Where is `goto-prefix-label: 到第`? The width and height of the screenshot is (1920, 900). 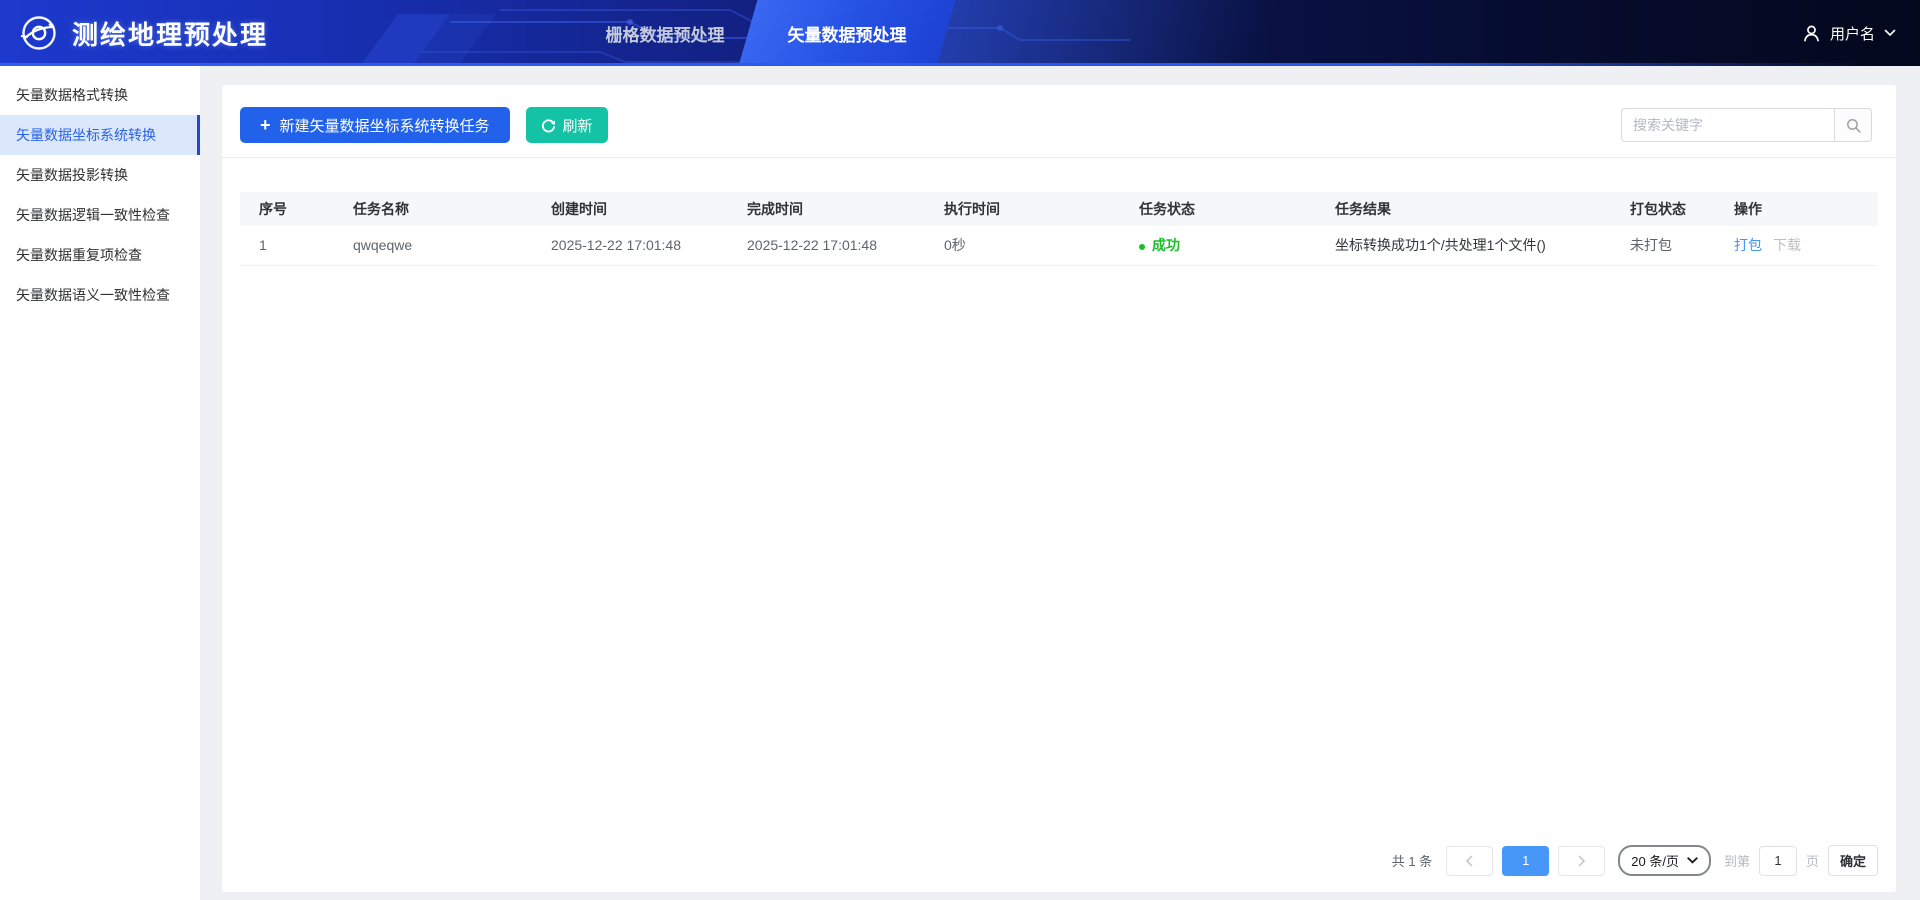
goto-prefix-label: 到第 is located at coordinates (1736, 861).